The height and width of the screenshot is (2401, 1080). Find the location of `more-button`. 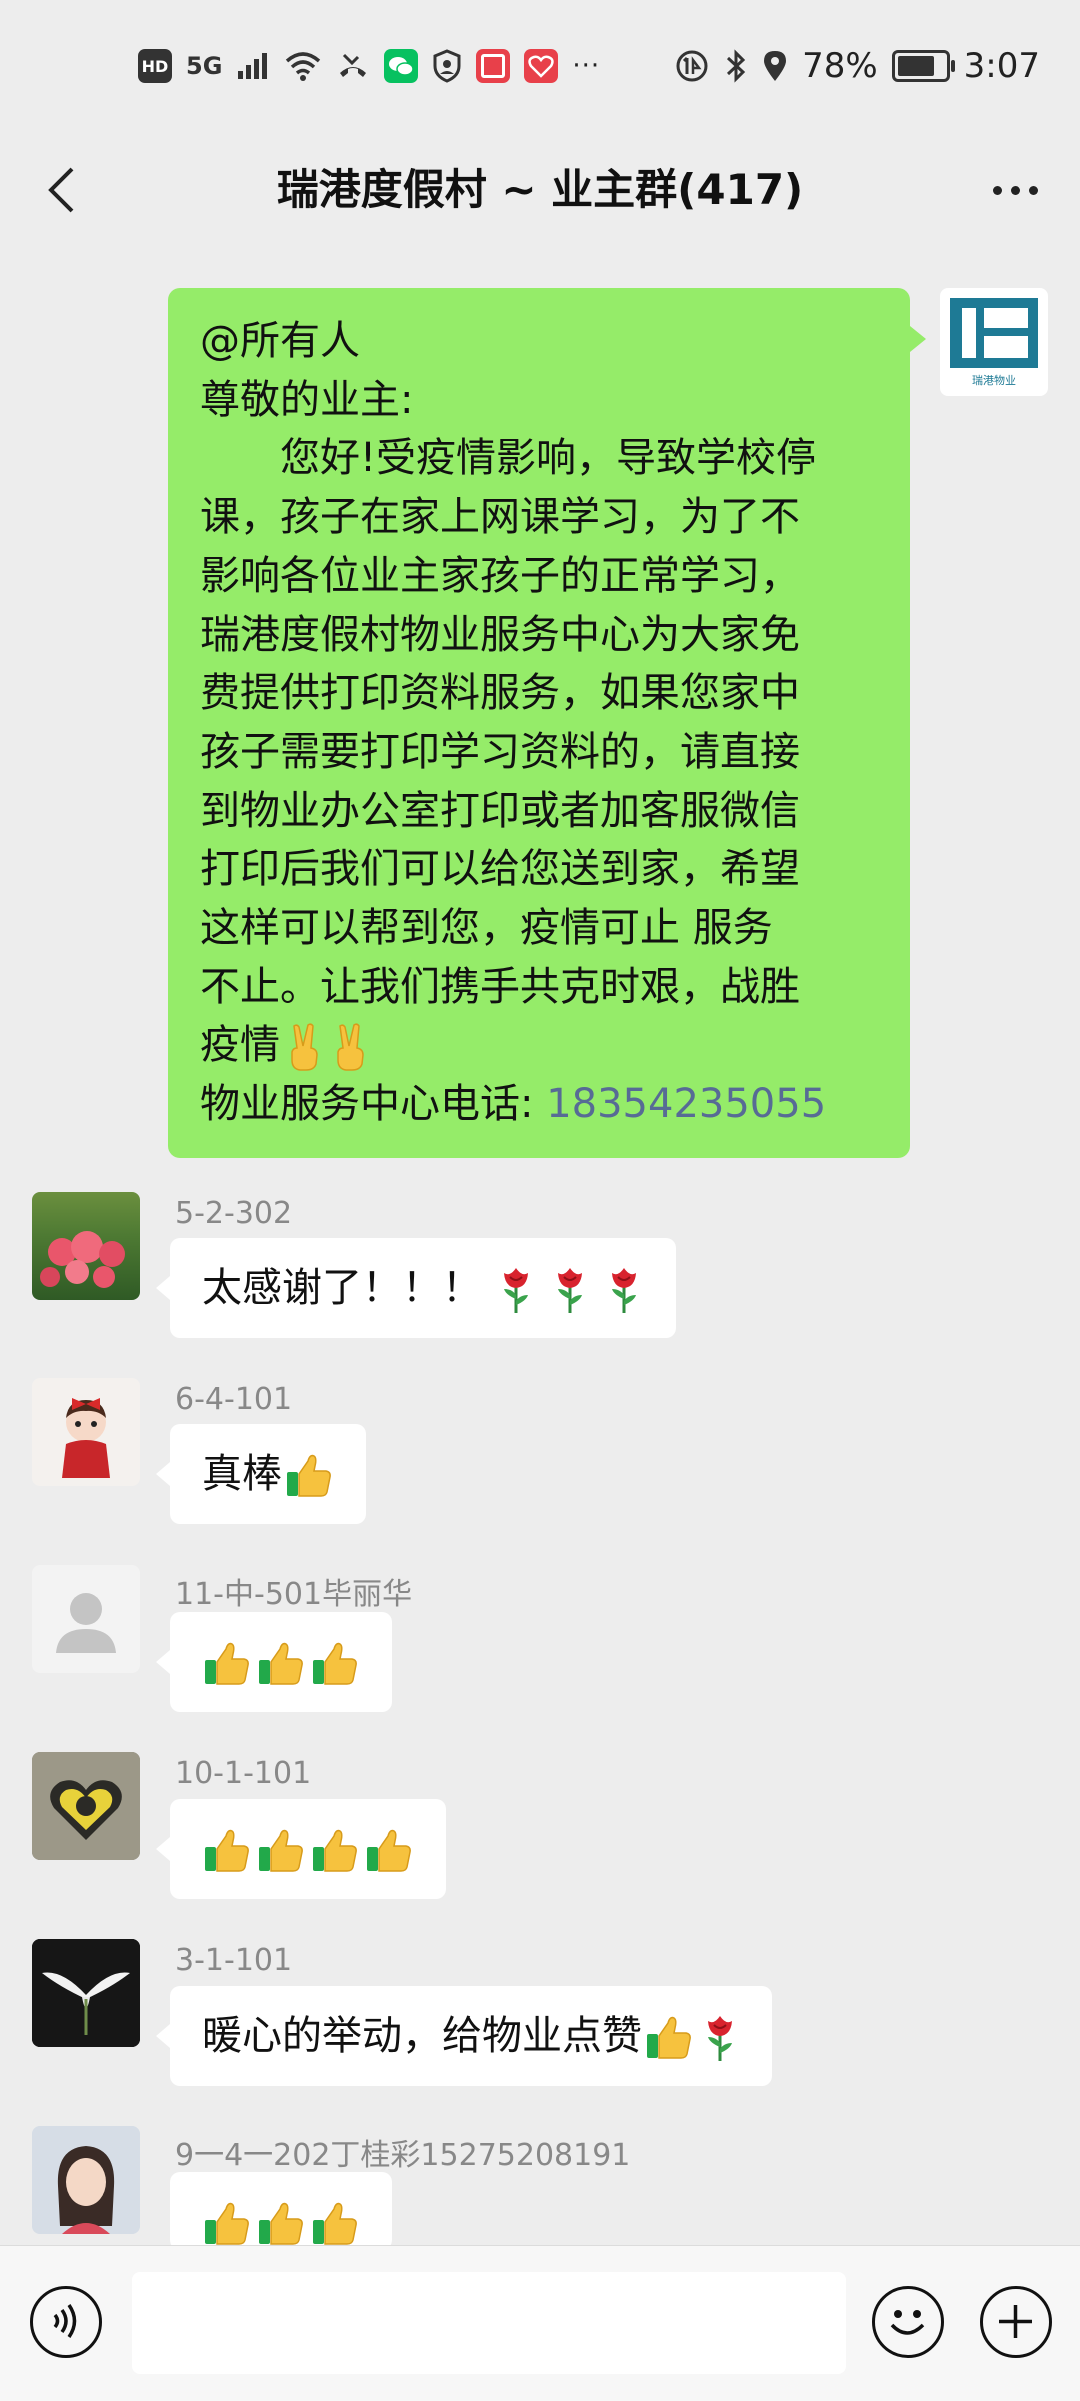

more-button is located at coordinates (1015, 190).